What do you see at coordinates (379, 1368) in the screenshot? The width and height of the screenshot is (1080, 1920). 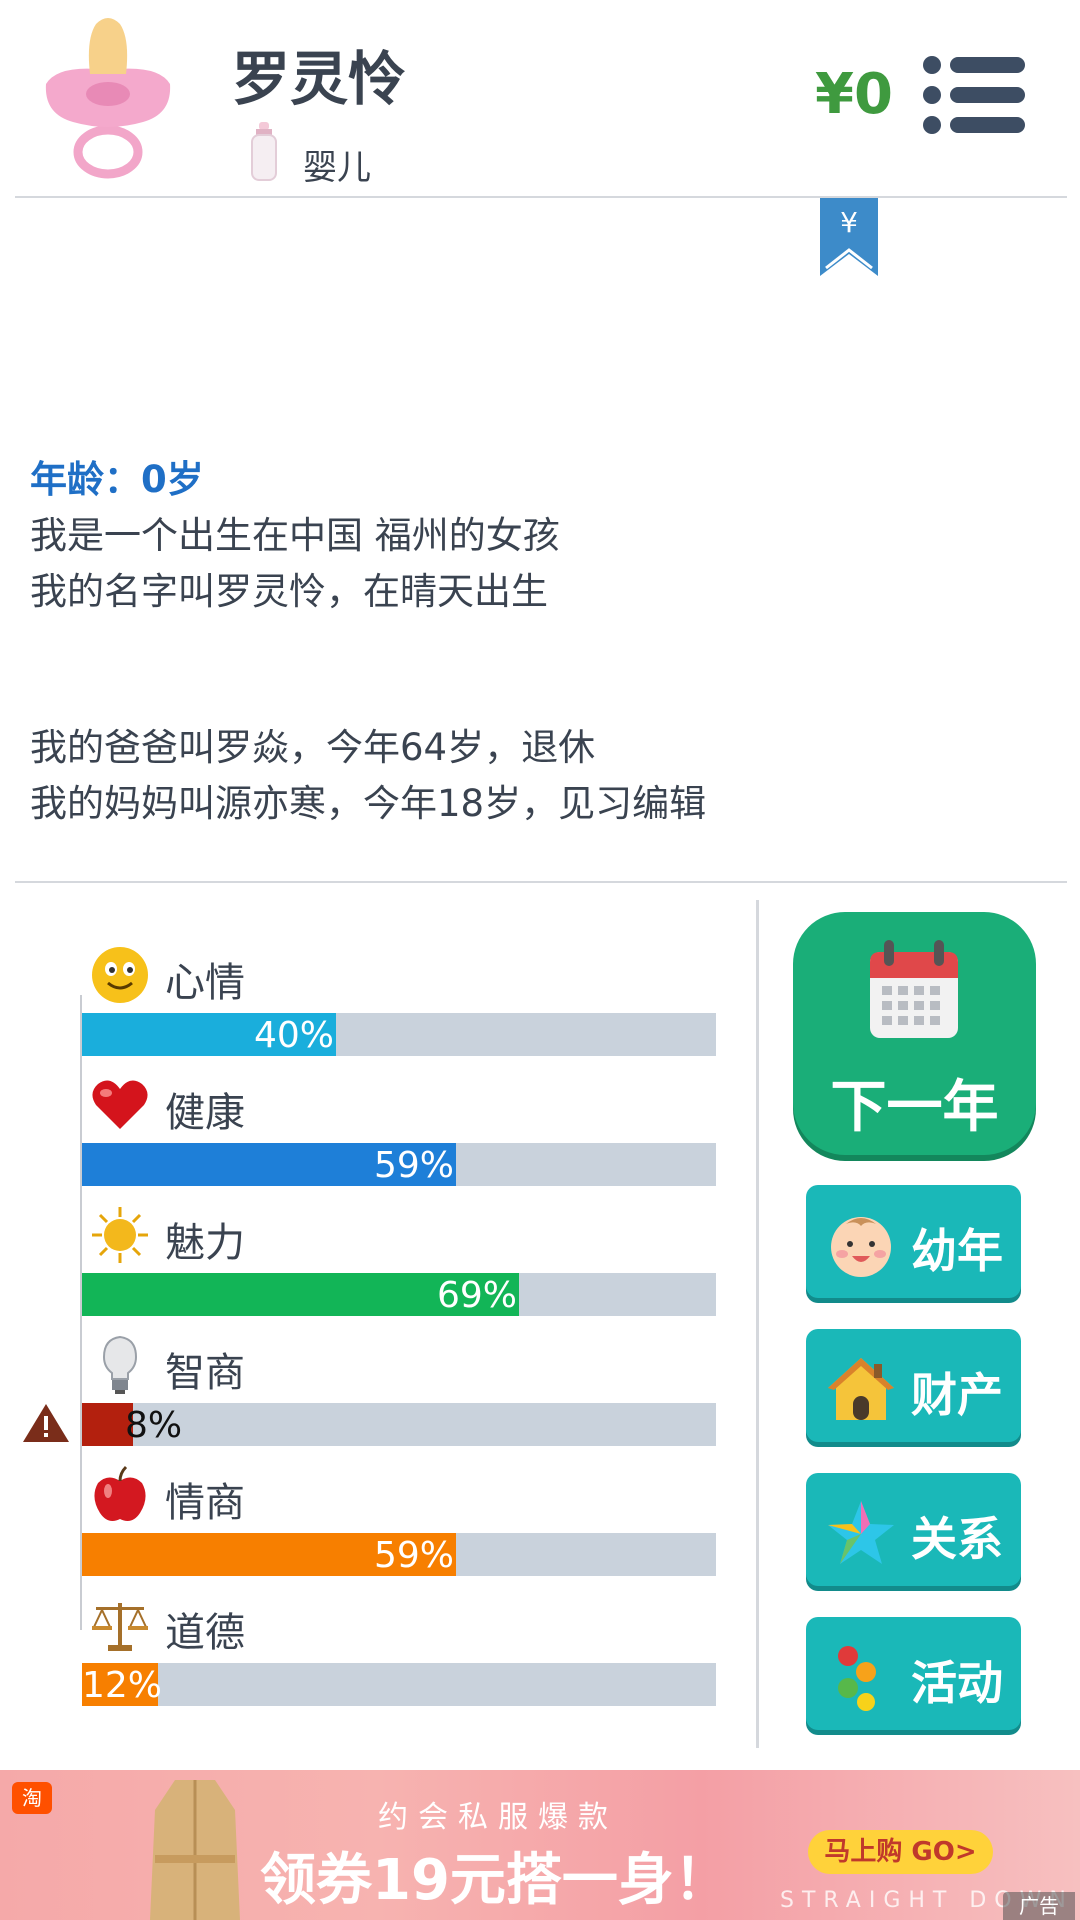 I see `stat-iq: 智商 8%` at bounding box center [379, 1368].